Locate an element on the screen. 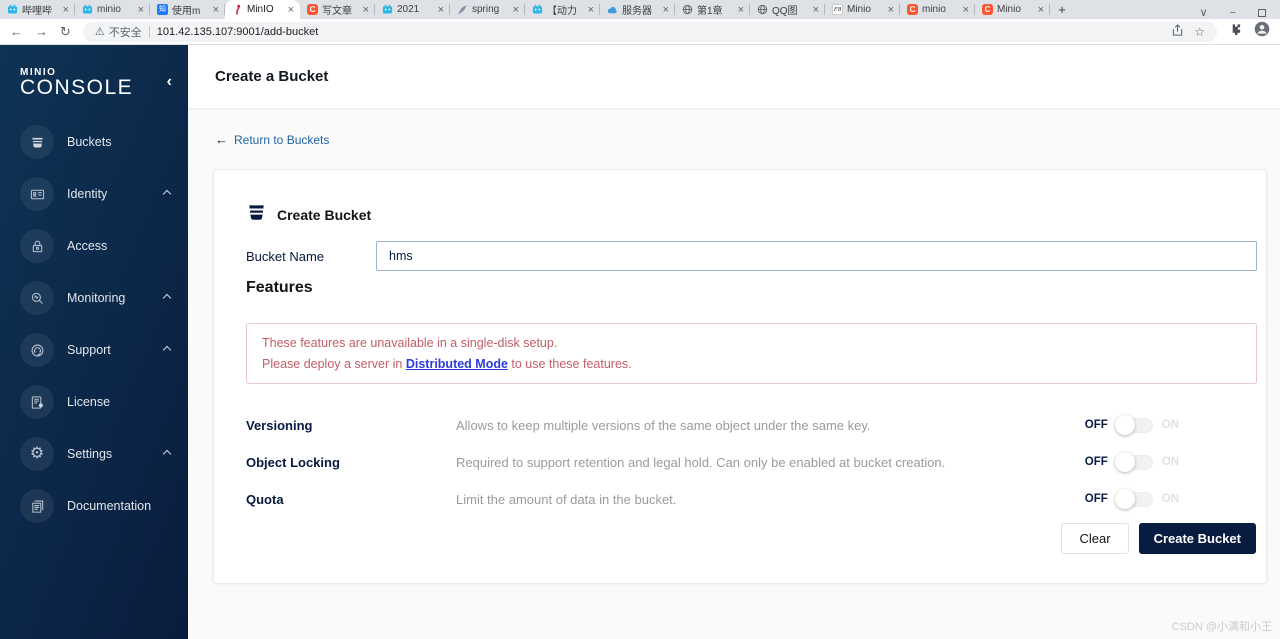  sidebar-item-access: Access is located at coordinates (94, 246).